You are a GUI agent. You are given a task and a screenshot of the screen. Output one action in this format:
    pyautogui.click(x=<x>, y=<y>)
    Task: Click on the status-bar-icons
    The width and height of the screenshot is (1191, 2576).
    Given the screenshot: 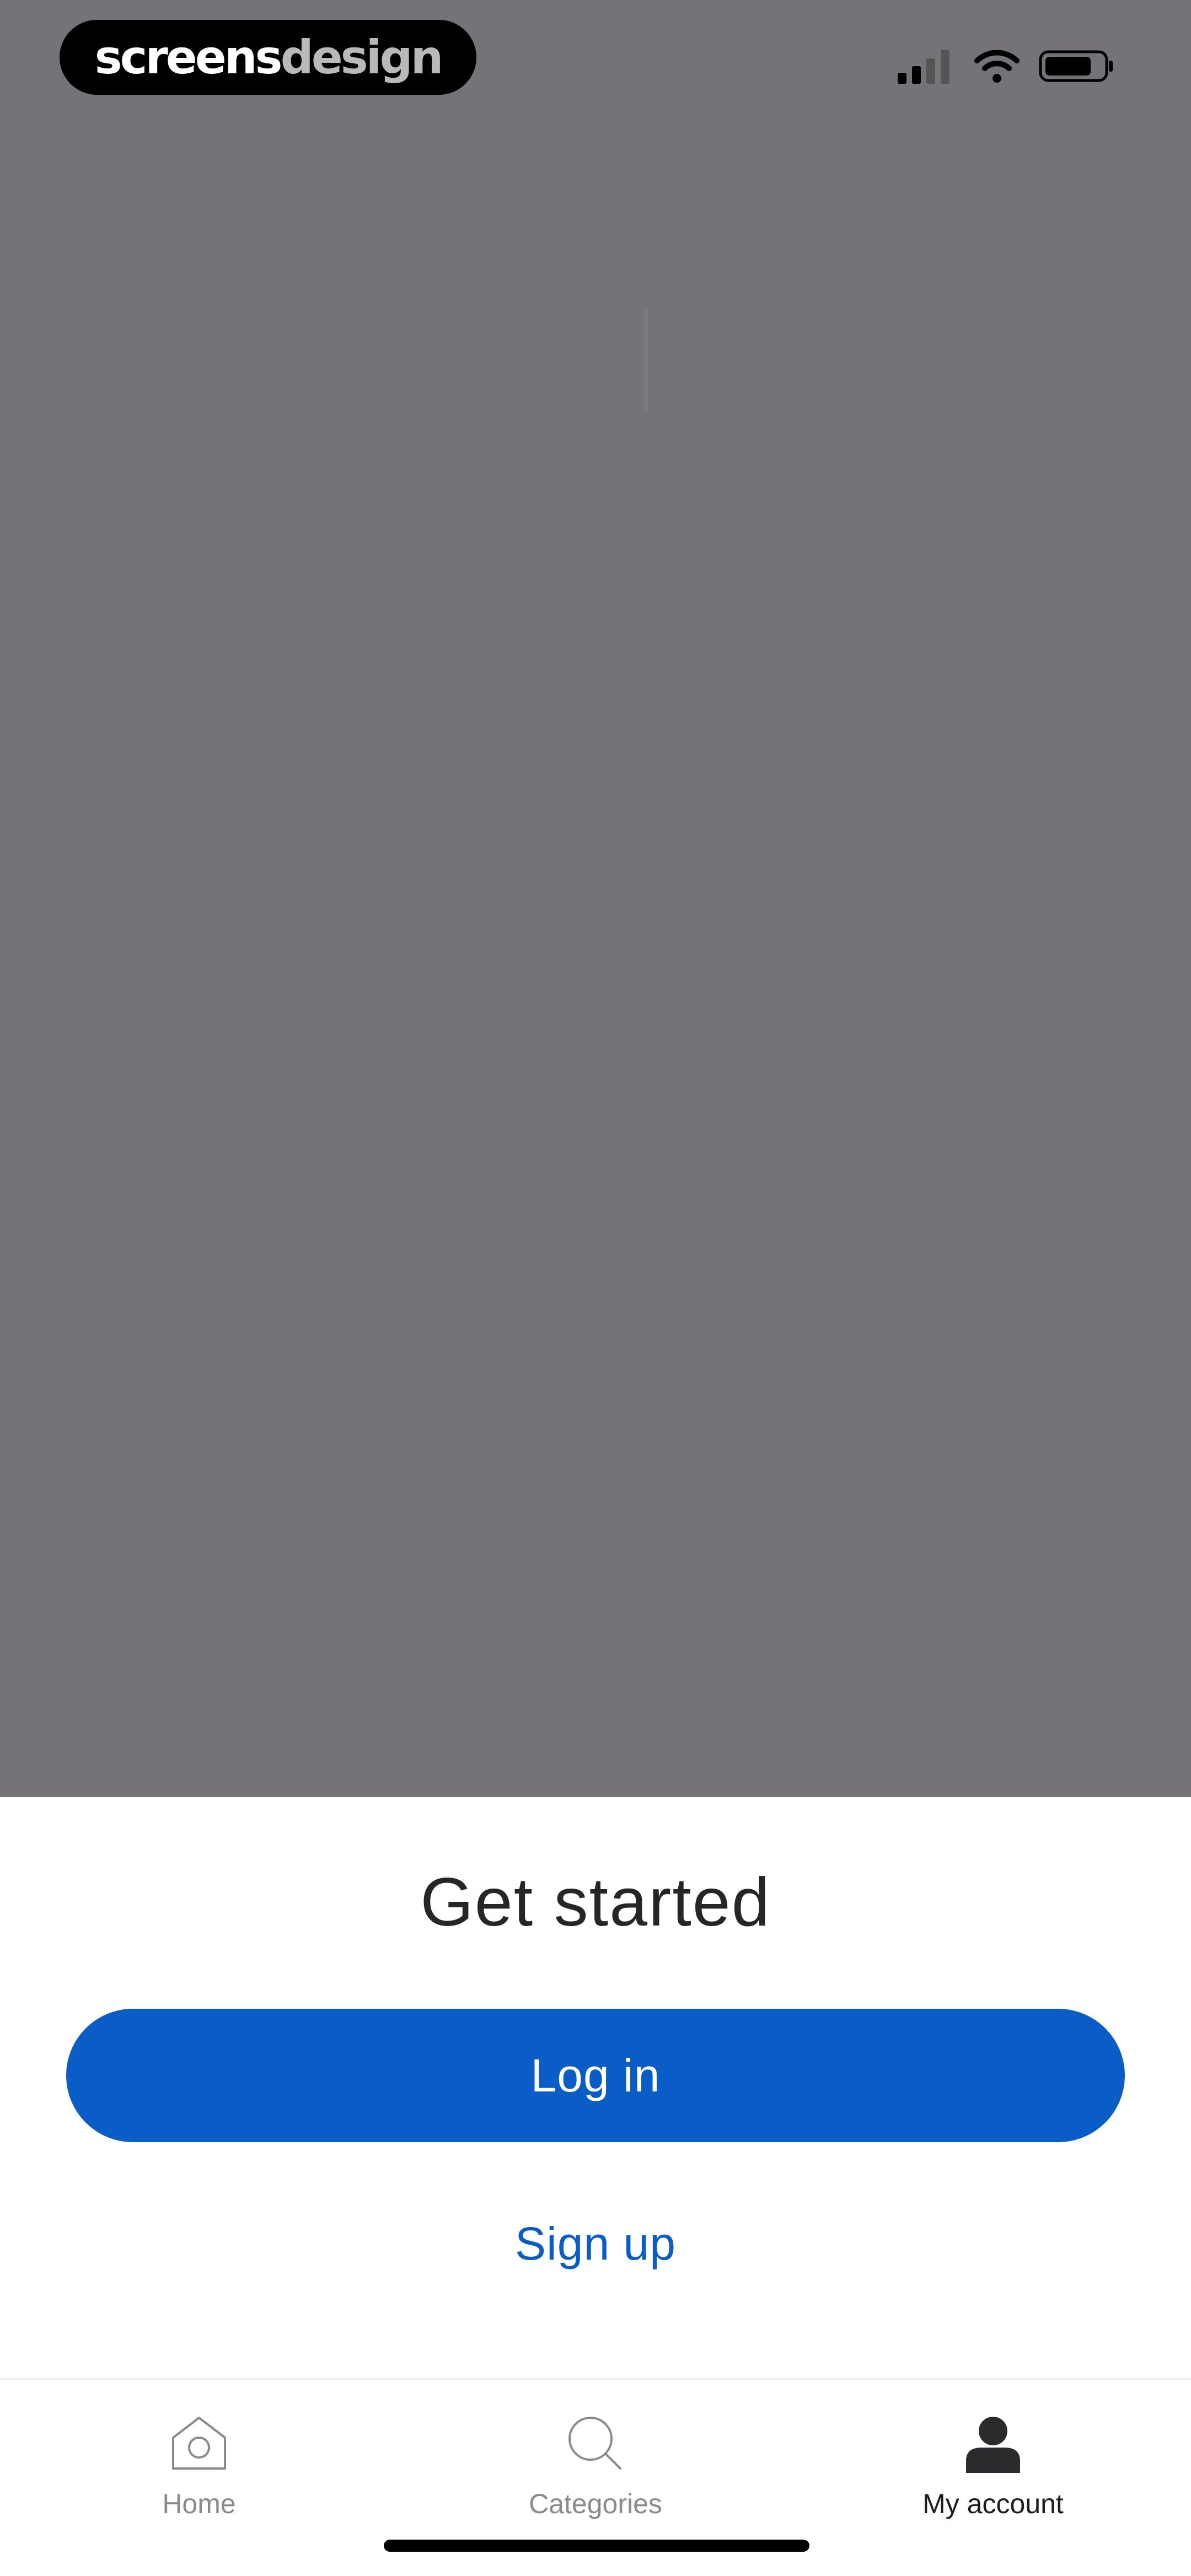 What is the action you would take?
    pyautogui.click(x=1006, y=66)
    